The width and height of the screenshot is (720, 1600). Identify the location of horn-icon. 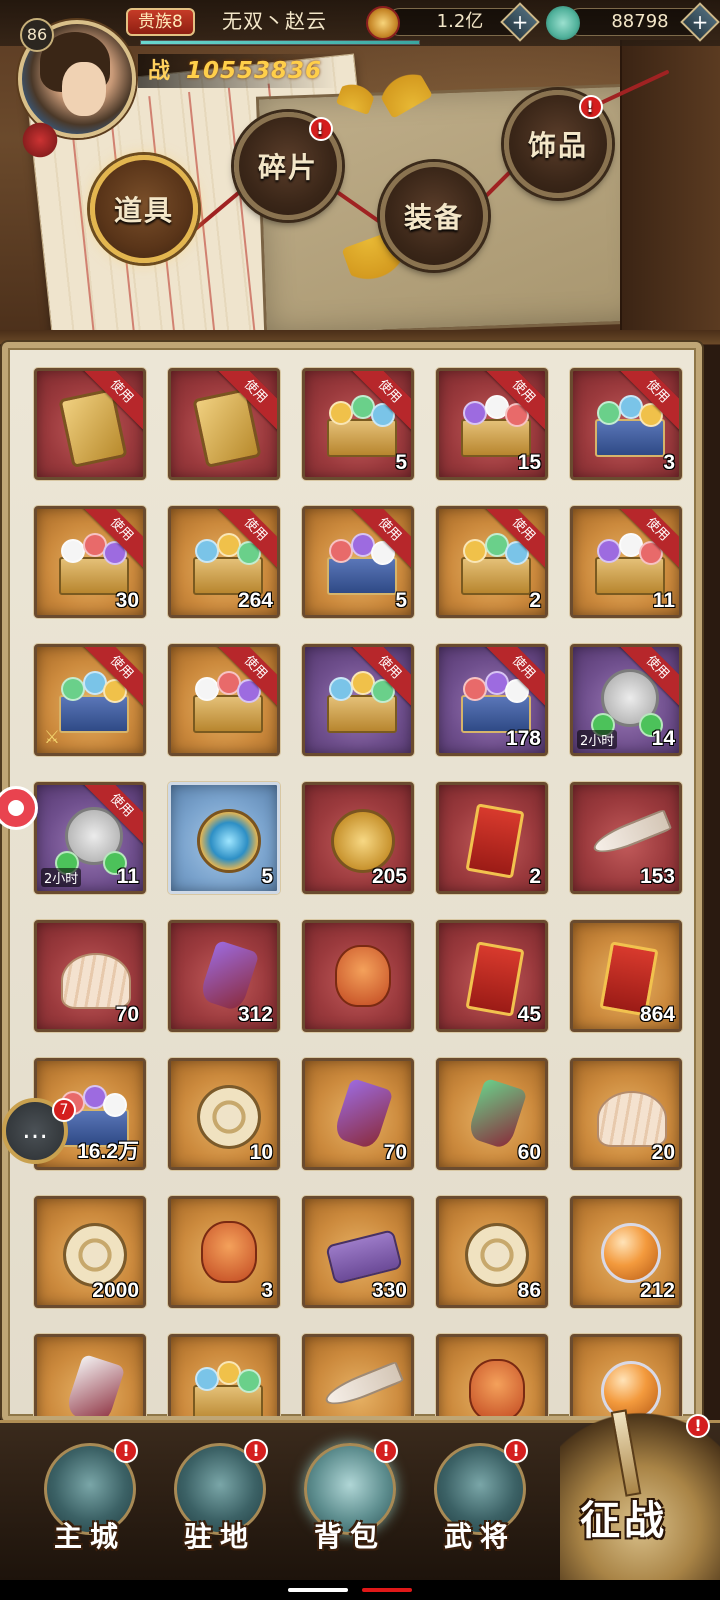
(362, 1384).